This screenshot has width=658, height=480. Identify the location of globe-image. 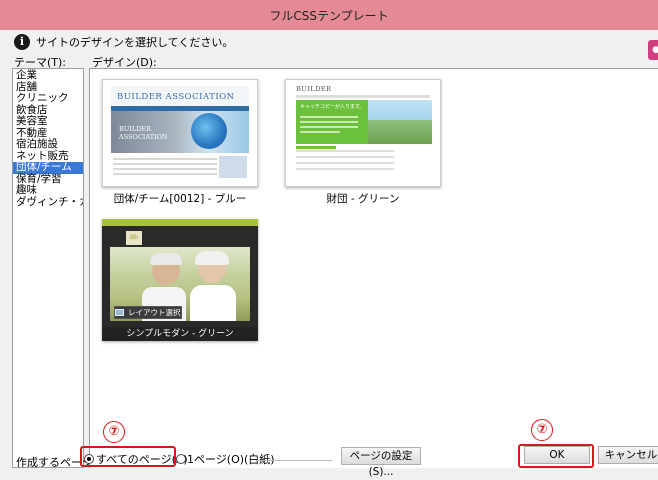
(209, 131).